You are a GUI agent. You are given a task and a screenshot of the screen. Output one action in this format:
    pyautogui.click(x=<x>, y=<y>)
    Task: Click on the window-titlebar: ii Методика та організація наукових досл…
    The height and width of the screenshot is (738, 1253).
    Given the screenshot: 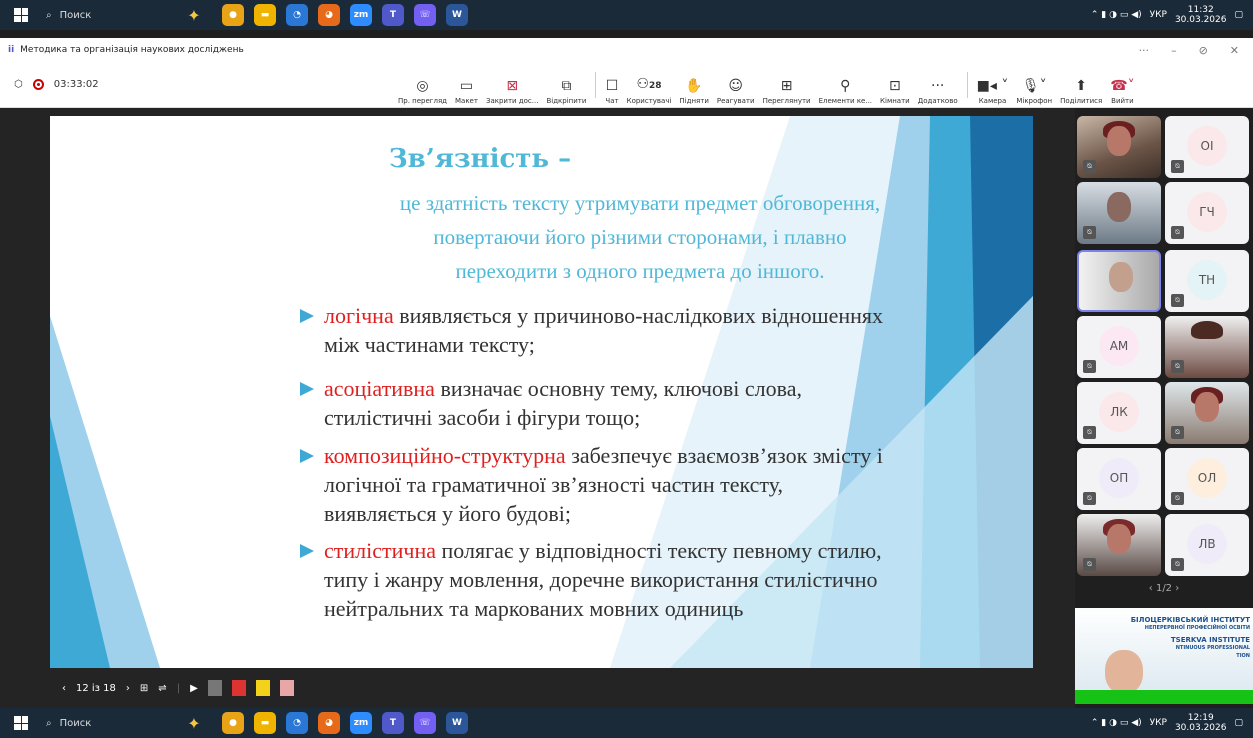 What is the action you would take?
    pyautogui.click(x=626, y=50)
    